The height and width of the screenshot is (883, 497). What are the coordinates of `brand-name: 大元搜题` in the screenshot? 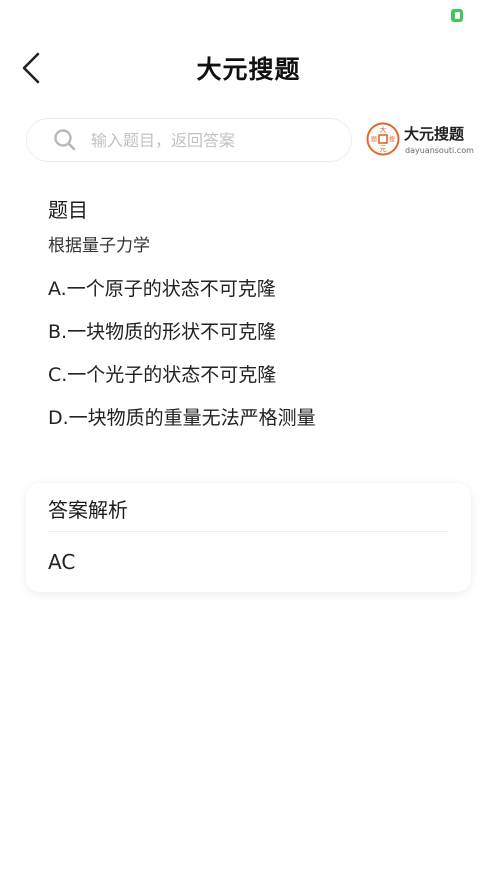 It's located at (434, 134).